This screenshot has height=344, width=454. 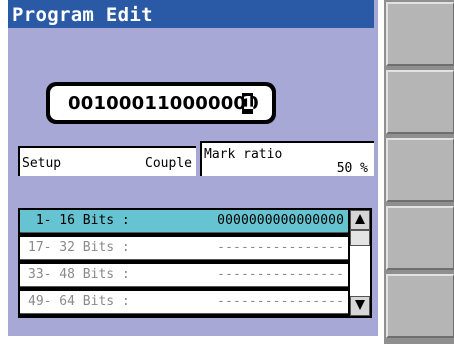 What do you see at coordinates (248, 103) in the screenshot?
I see `edit-cursor: 1` at bounding box center [248, 103].